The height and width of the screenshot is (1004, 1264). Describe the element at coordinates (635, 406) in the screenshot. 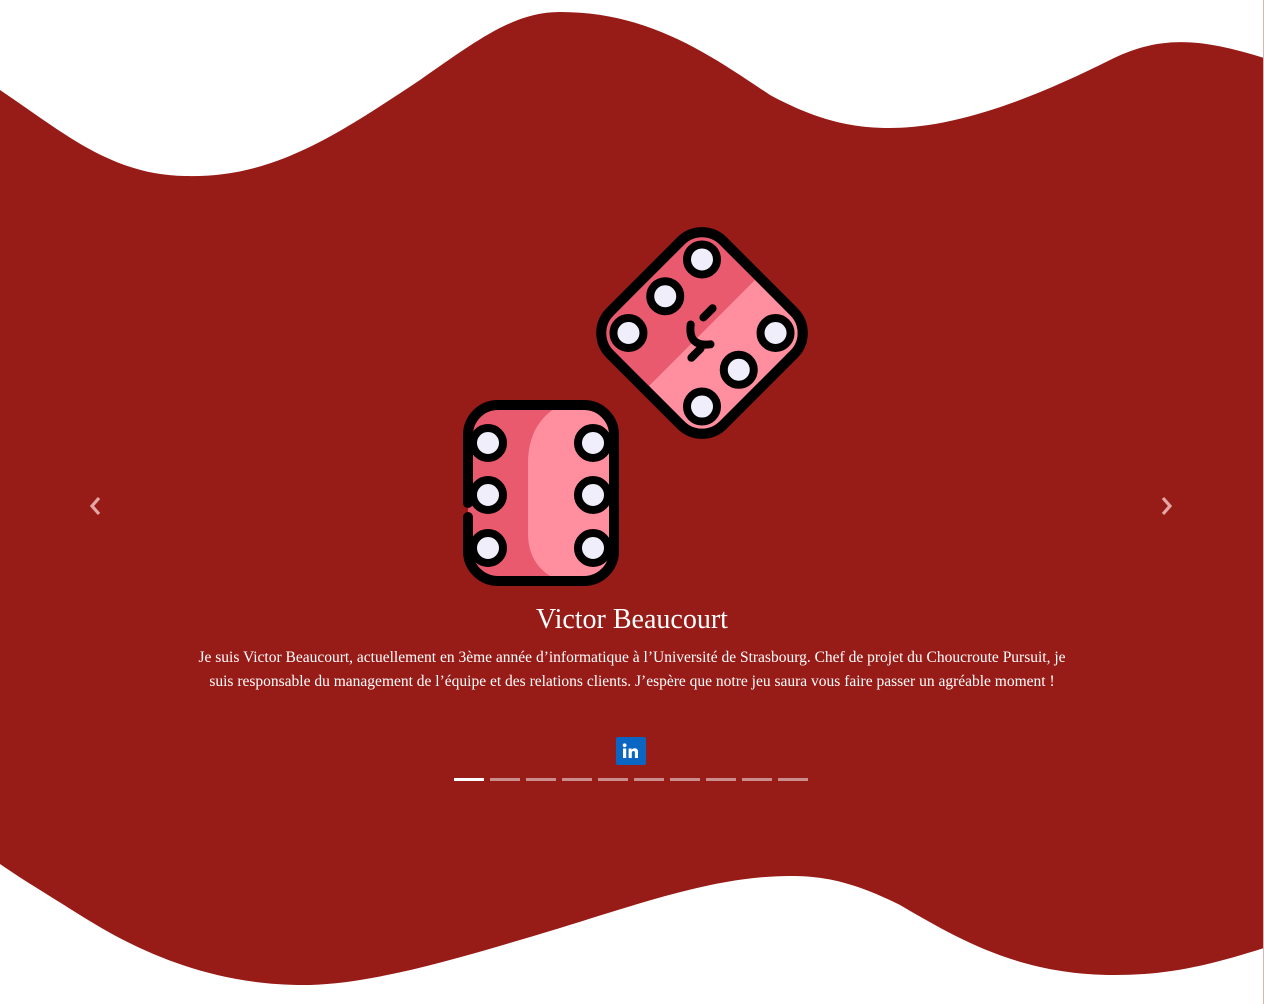

I see `dice-icon` at that location.